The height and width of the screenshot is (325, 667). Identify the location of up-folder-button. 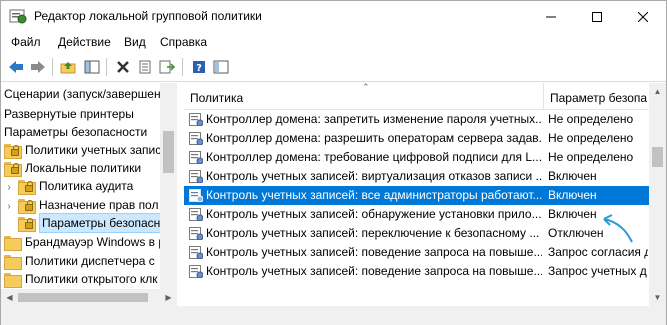
(68, 67).